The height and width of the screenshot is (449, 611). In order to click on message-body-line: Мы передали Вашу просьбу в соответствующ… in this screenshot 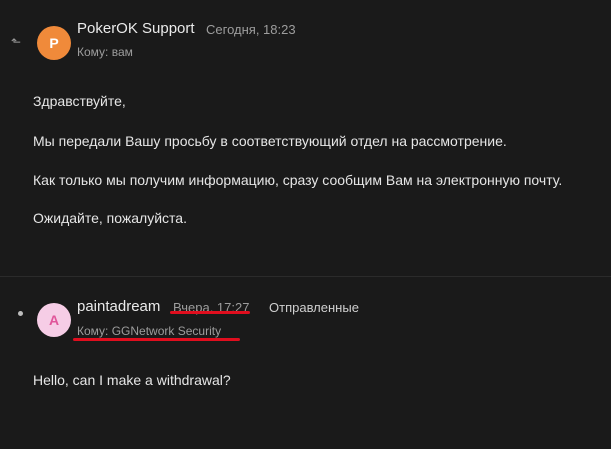, I will do `click(270, 141)`.